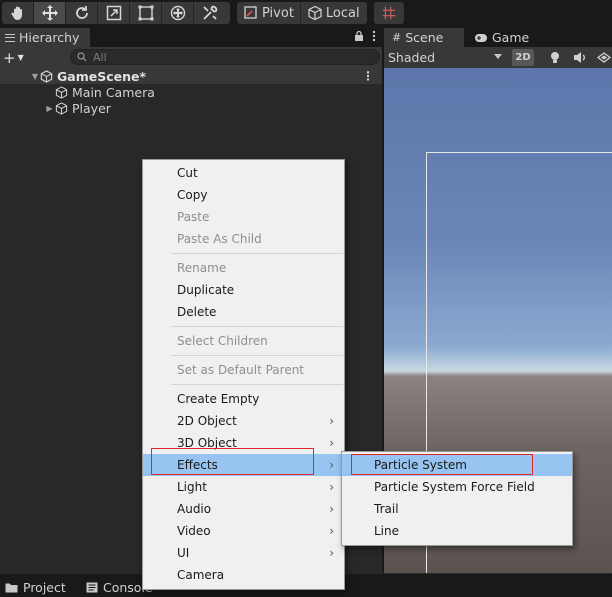  I want to click on menu-item-rename: Rename, so click(202, 268).